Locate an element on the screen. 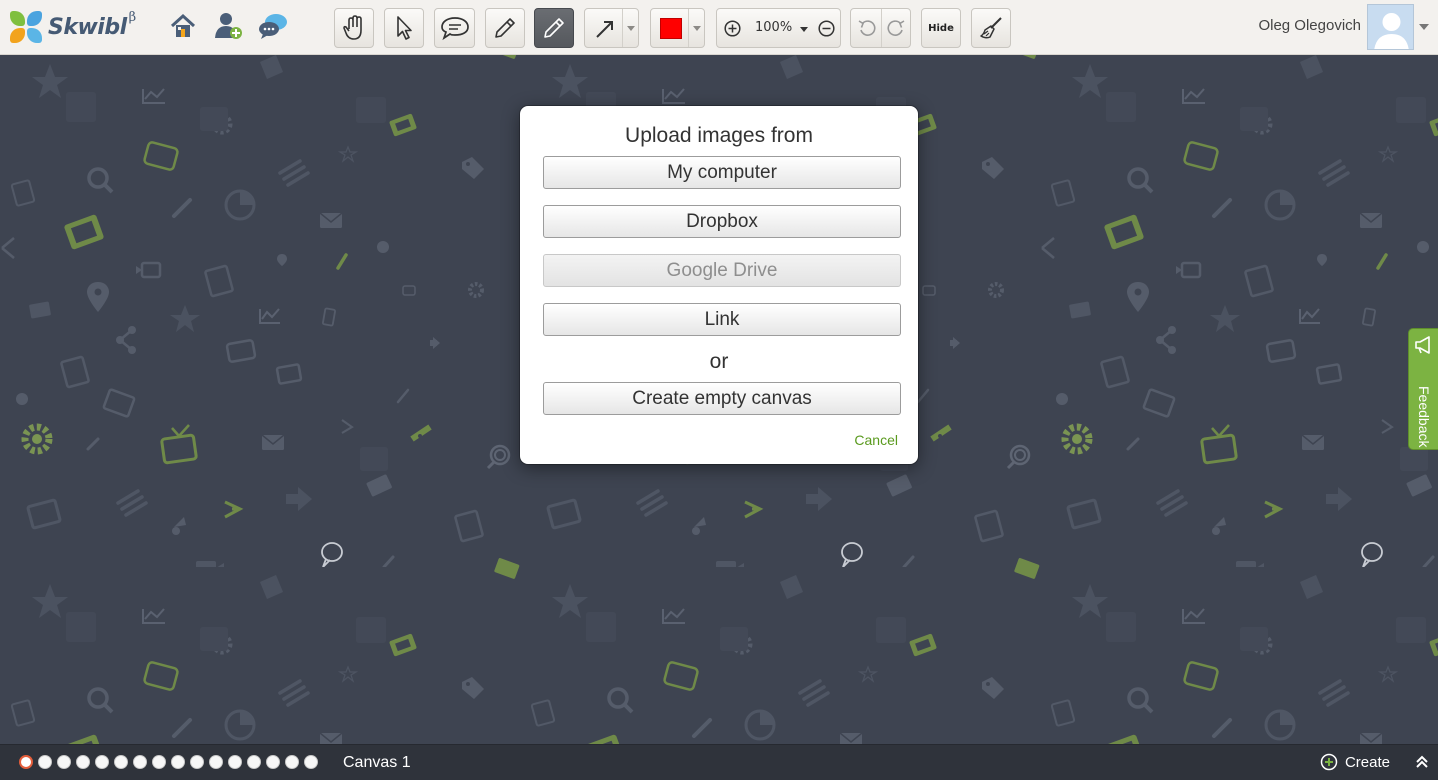  arrow-icon is located at coordinates (604, 29).